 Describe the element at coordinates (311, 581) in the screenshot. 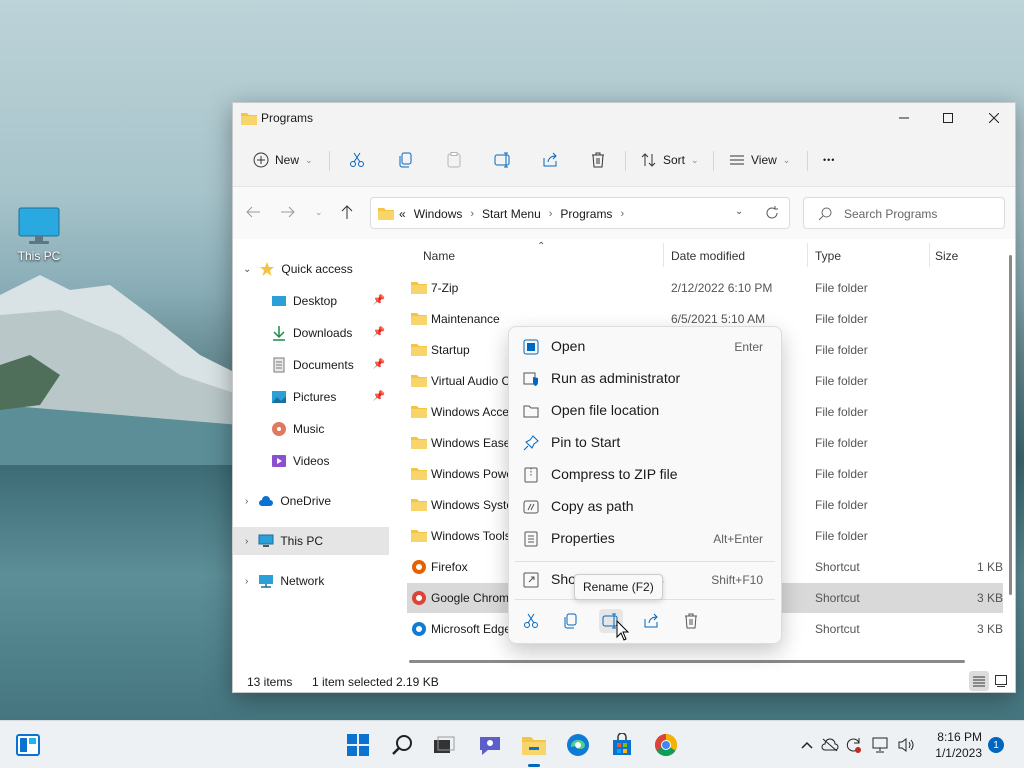

I see `sidebar-item-network: › Network` at that location.